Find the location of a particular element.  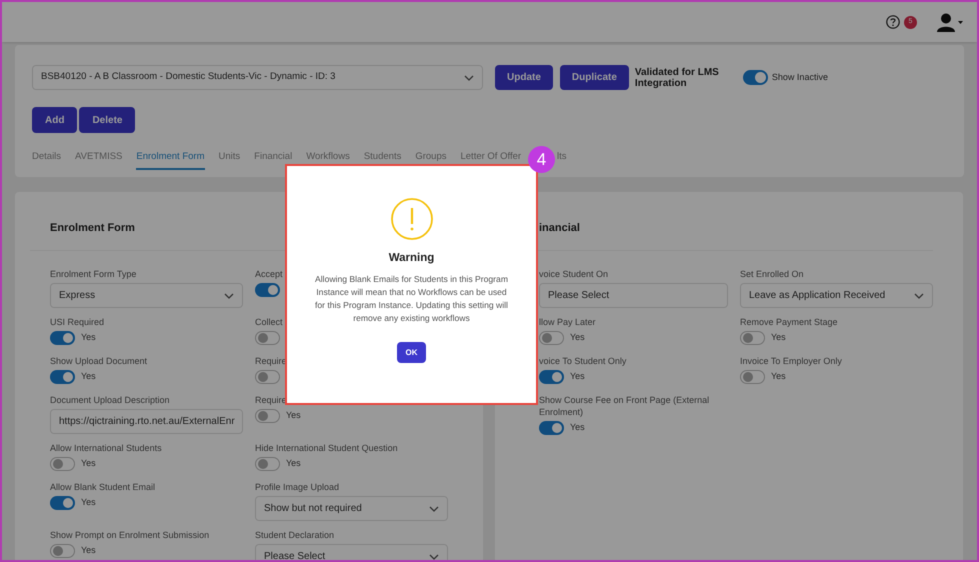

tab: Units is located at coordinates (229, 160).